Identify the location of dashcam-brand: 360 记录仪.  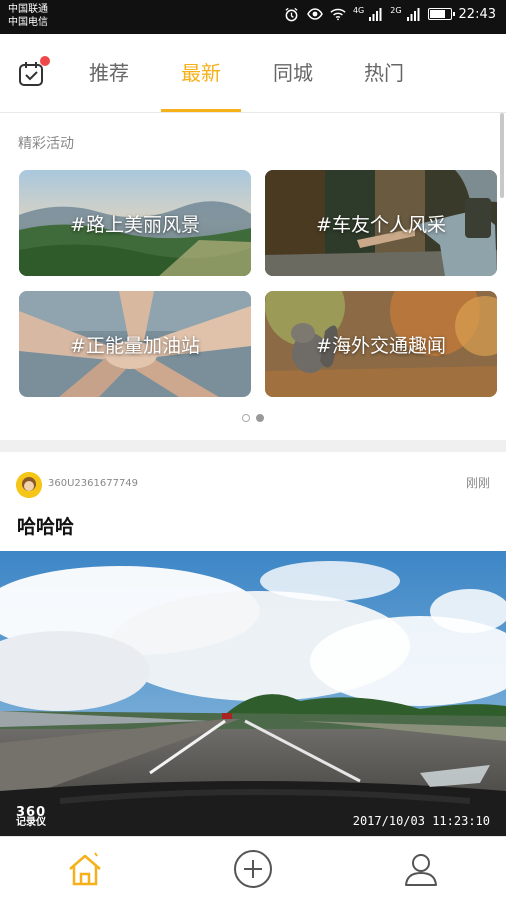
(31, 817).